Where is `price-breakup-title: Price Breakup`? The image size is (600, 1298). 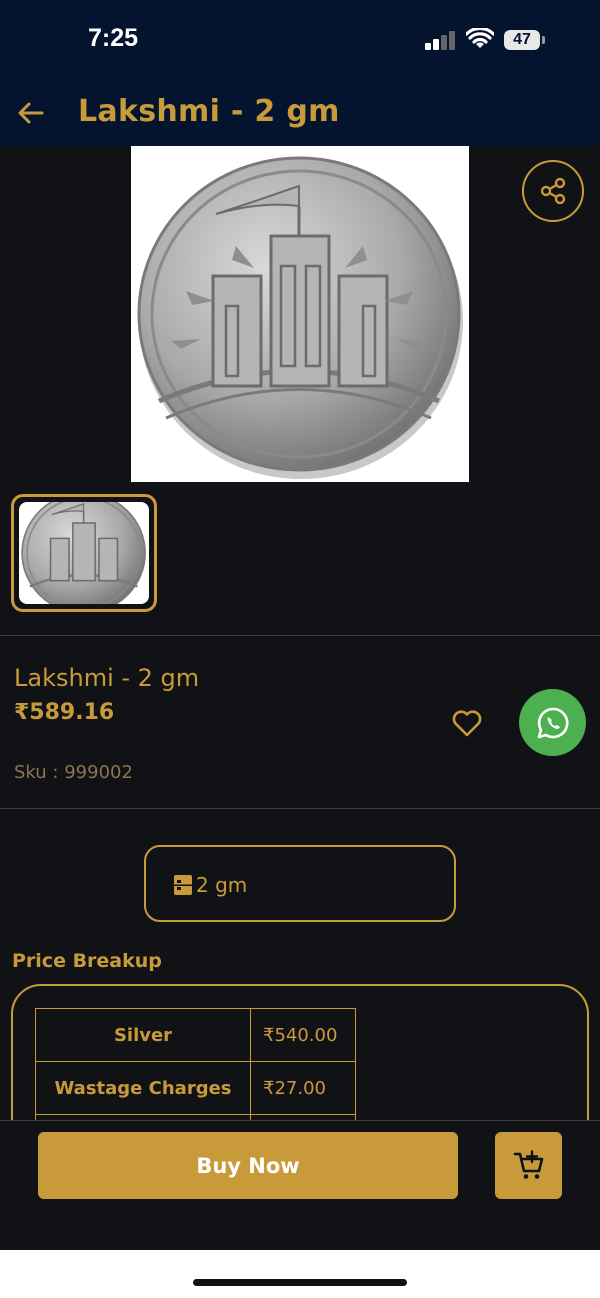 price-breakup-title: Price Breakup is located at coordinates (87, 961).